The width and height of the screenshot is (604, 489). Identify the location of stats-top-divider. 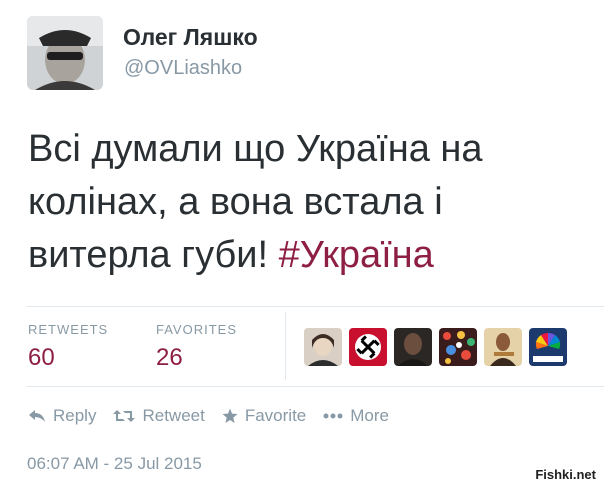
(315, 306).